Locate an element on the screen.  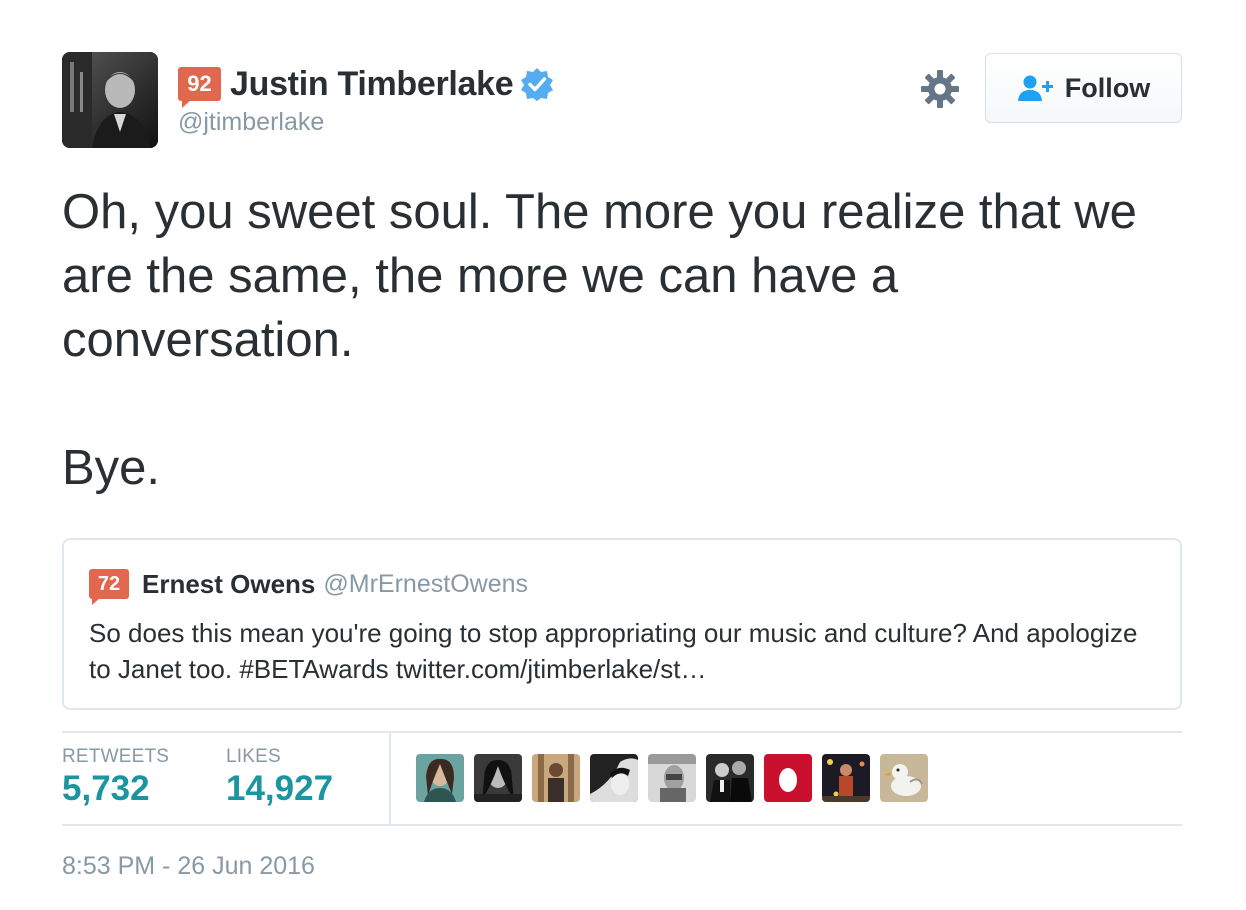
tweet-text-paragraph-2: Bye. is located at coordinates (111, 468).